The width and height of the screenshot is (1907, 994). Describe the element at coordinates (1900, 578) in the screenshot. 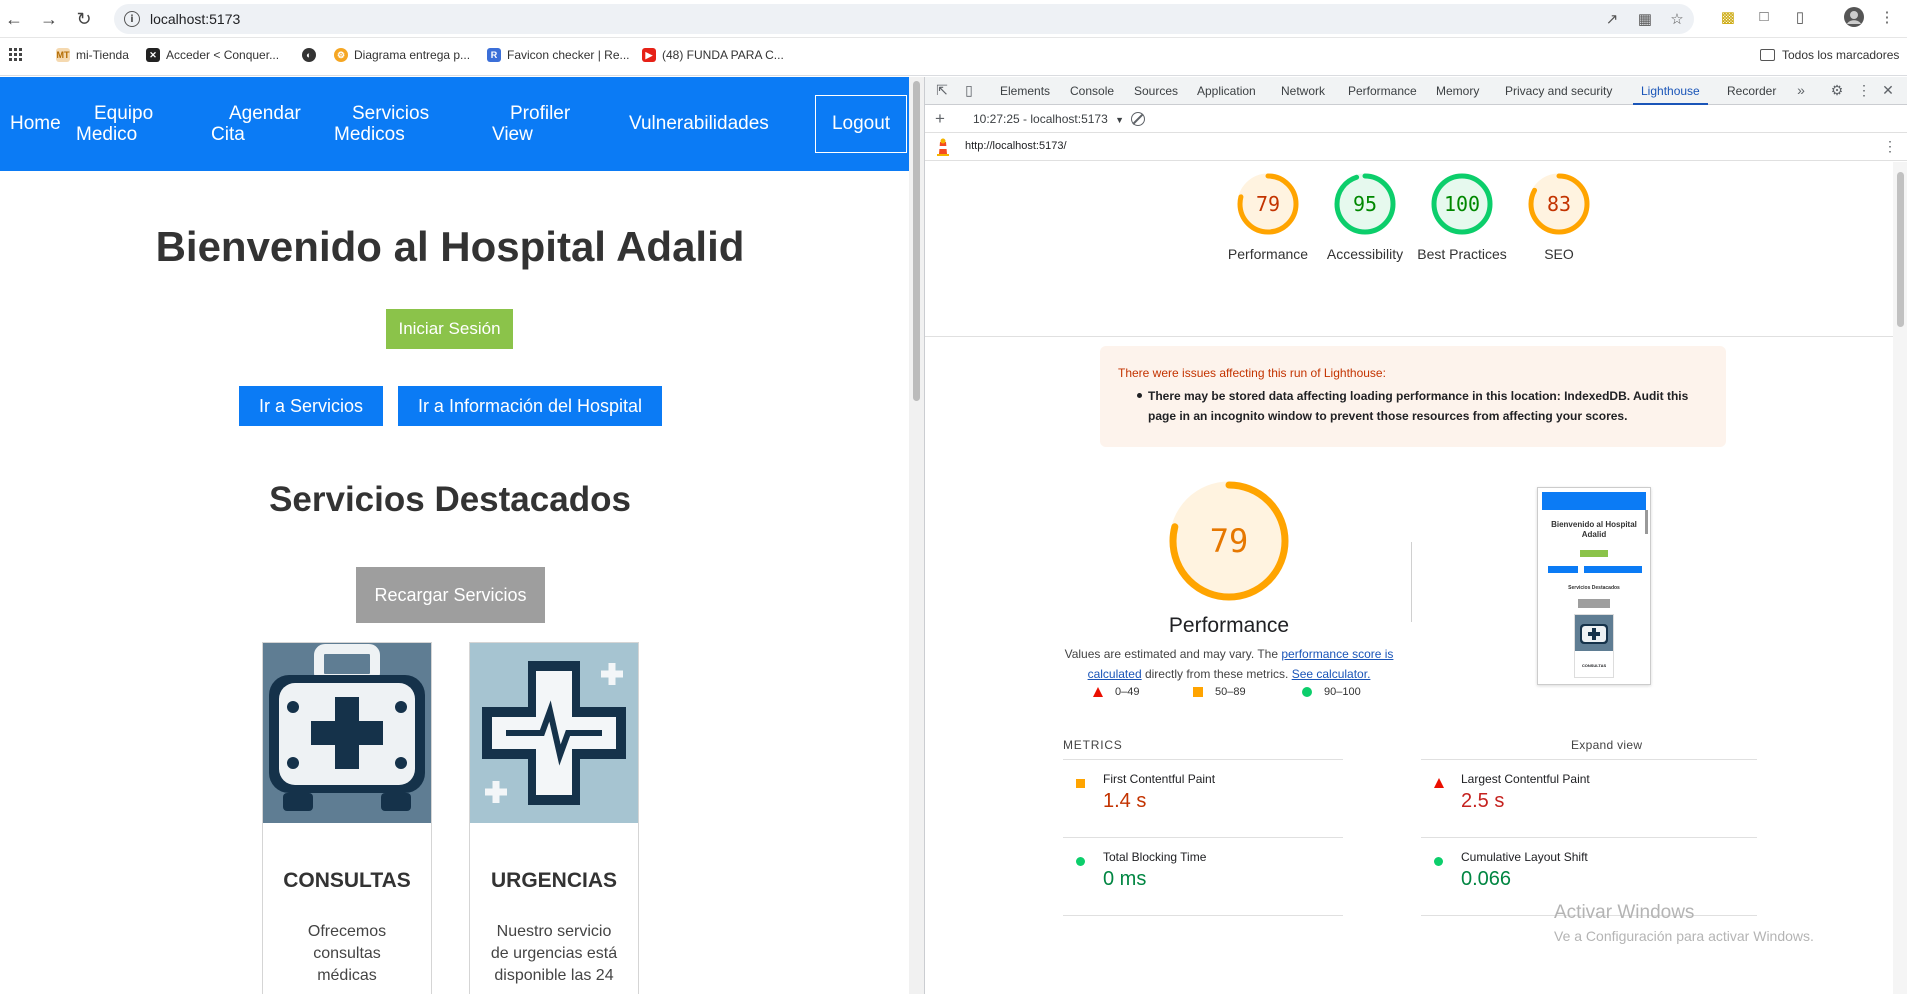

I see `report-scrollbar` at that location.